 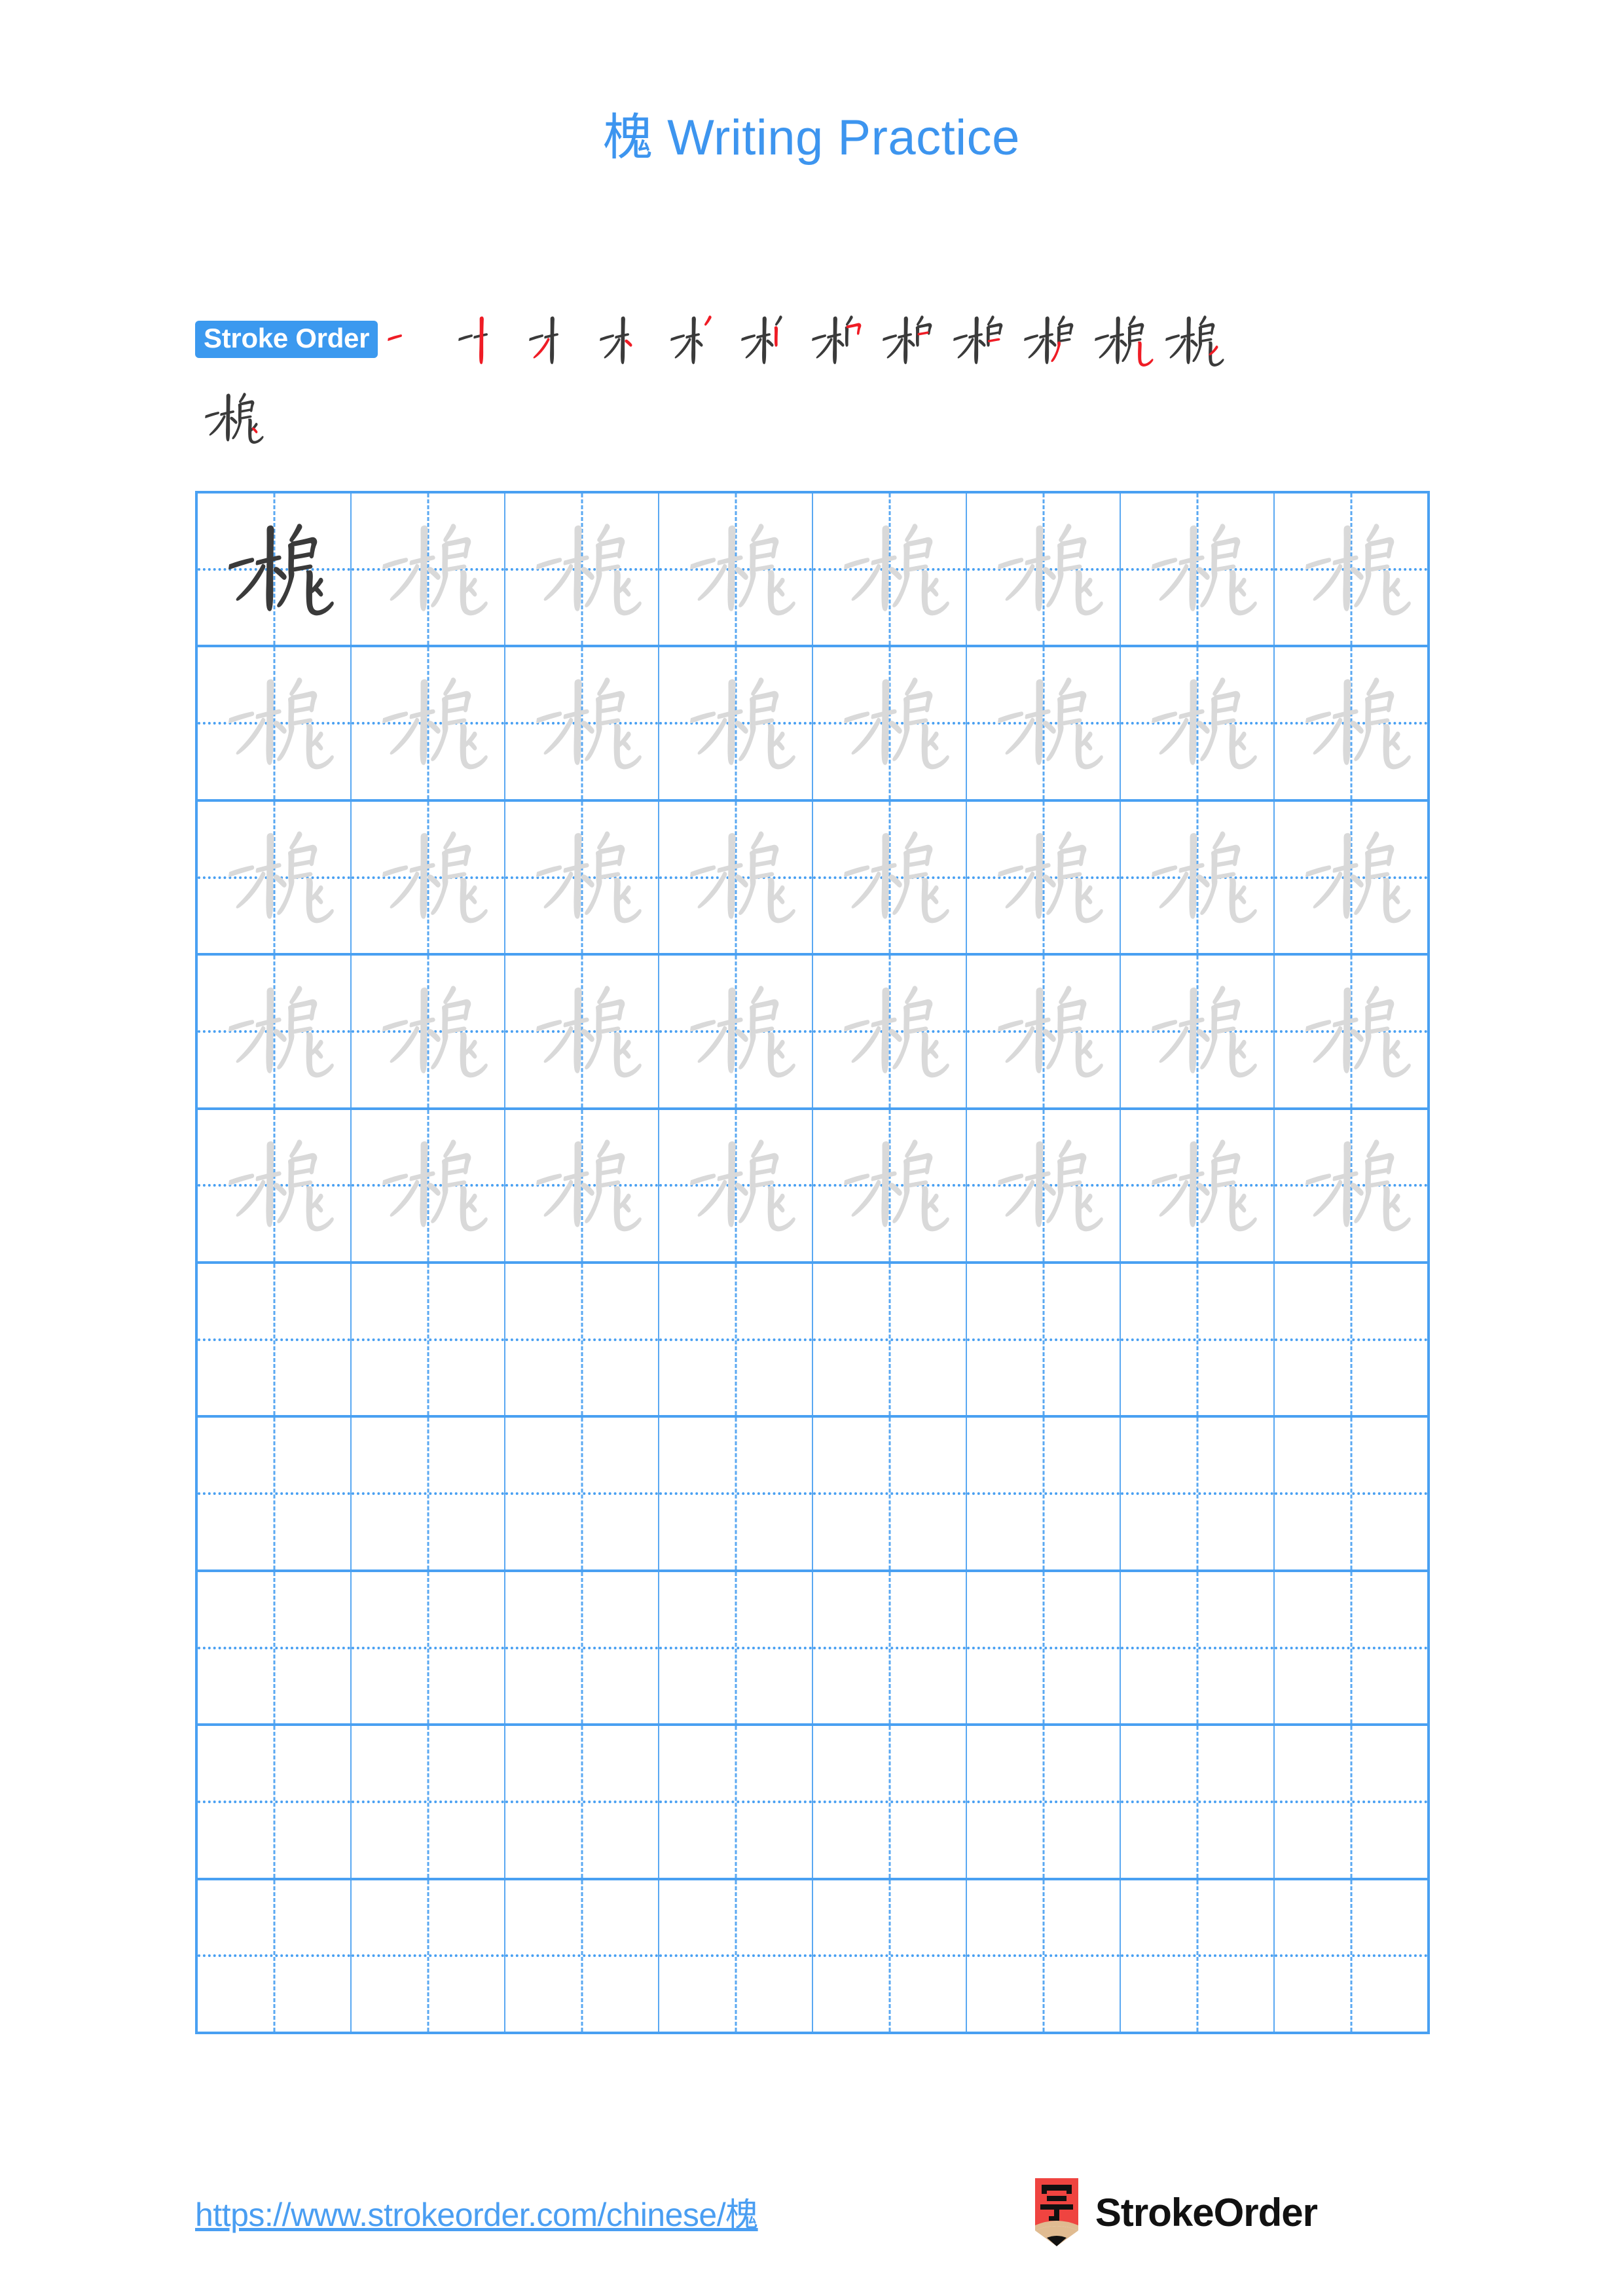 I want to click on practice-cell-r10-c1, so click(x=275, y=1956).